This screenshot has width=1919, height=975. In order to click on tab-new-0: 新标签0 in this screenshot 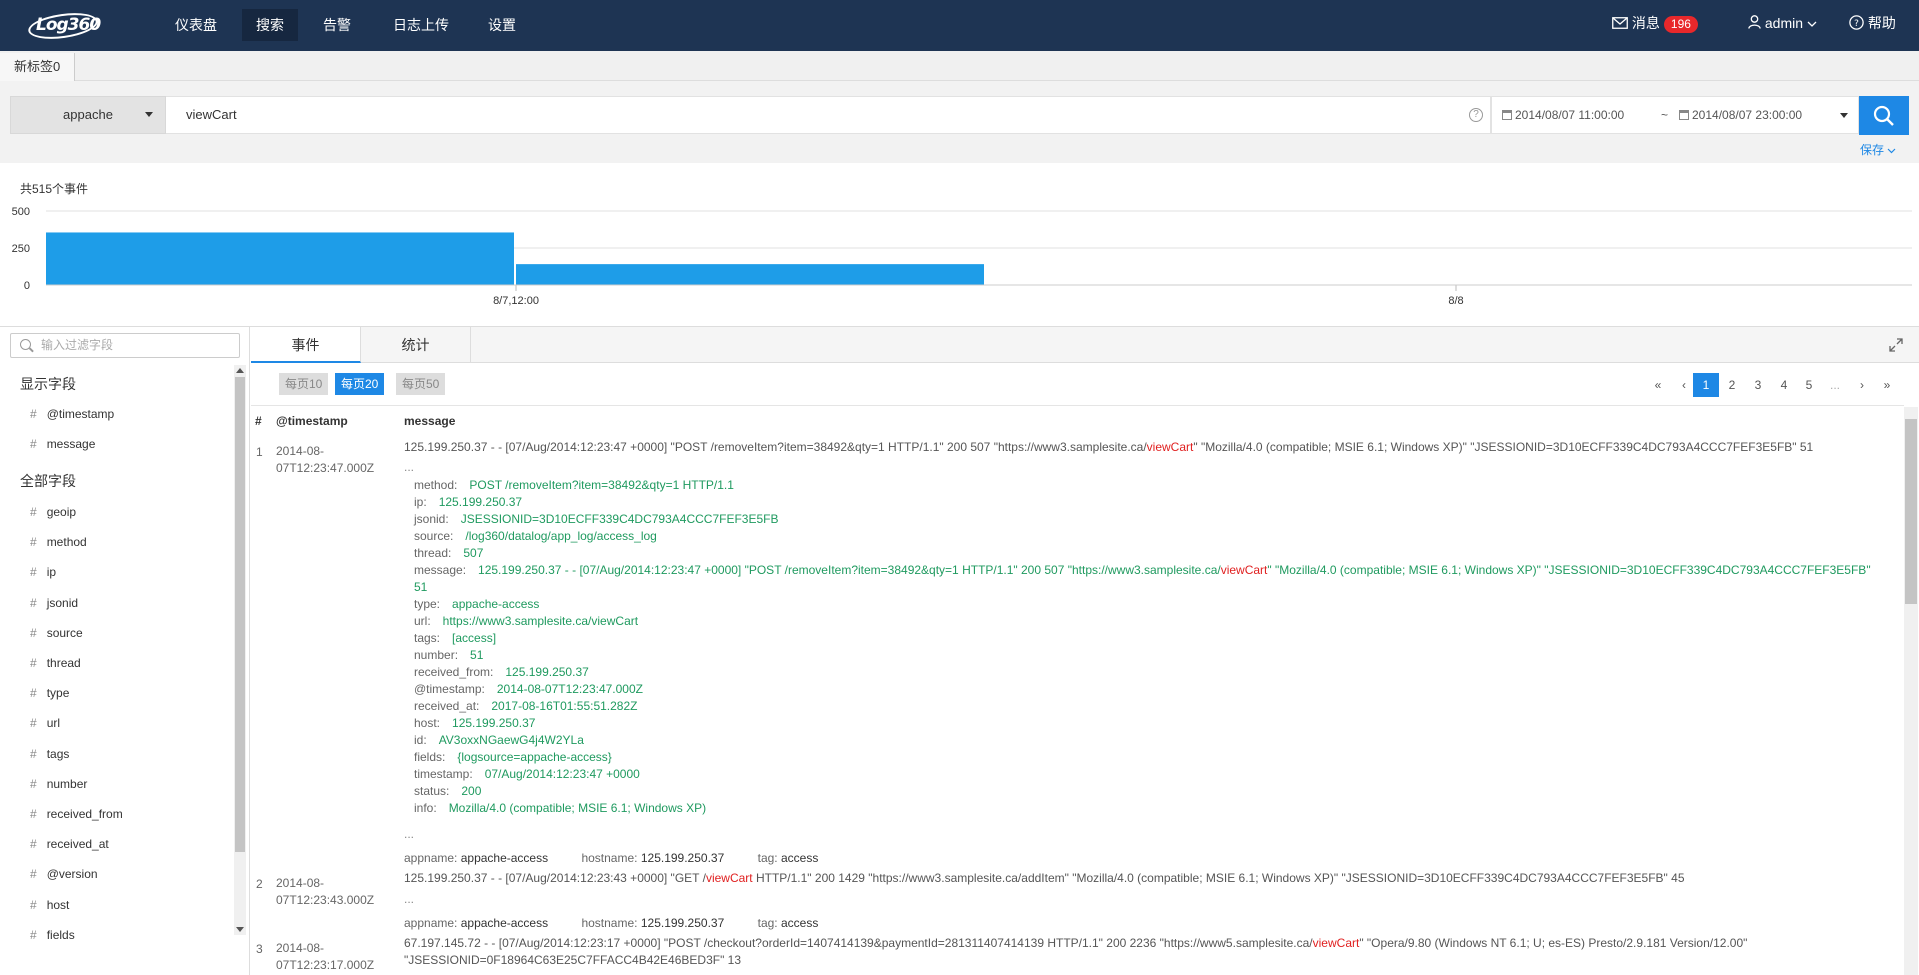, I will do `click(38, 67)`.